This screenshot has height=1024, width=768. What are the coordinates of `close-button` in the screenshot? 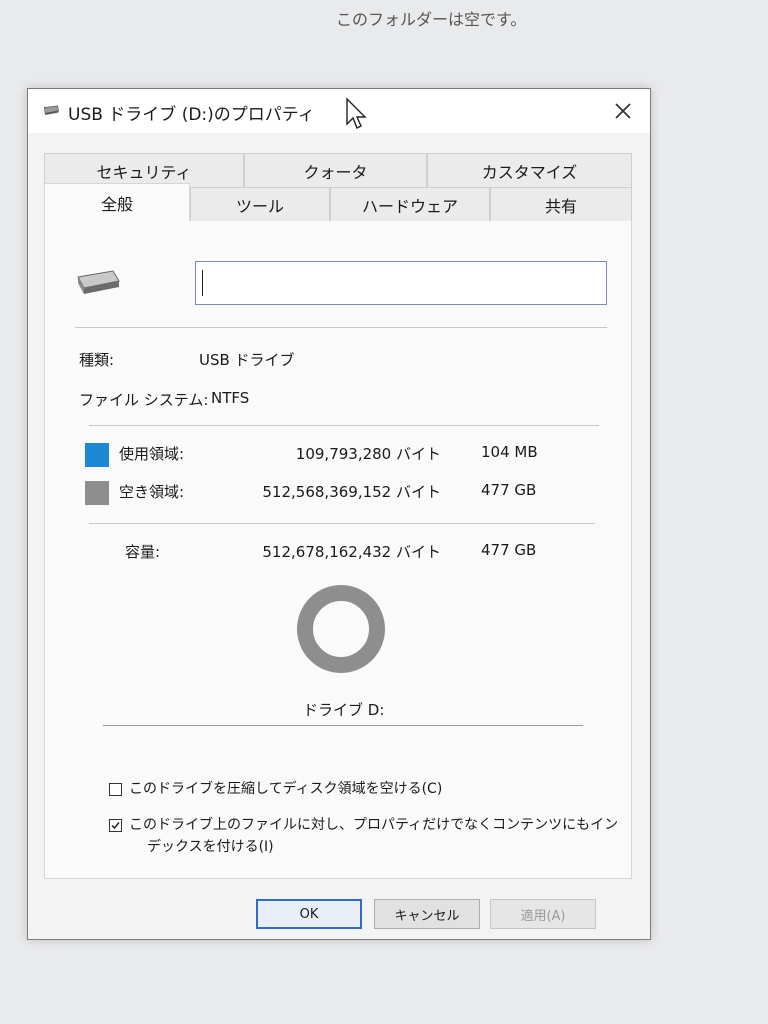 It's located at (623, 111).